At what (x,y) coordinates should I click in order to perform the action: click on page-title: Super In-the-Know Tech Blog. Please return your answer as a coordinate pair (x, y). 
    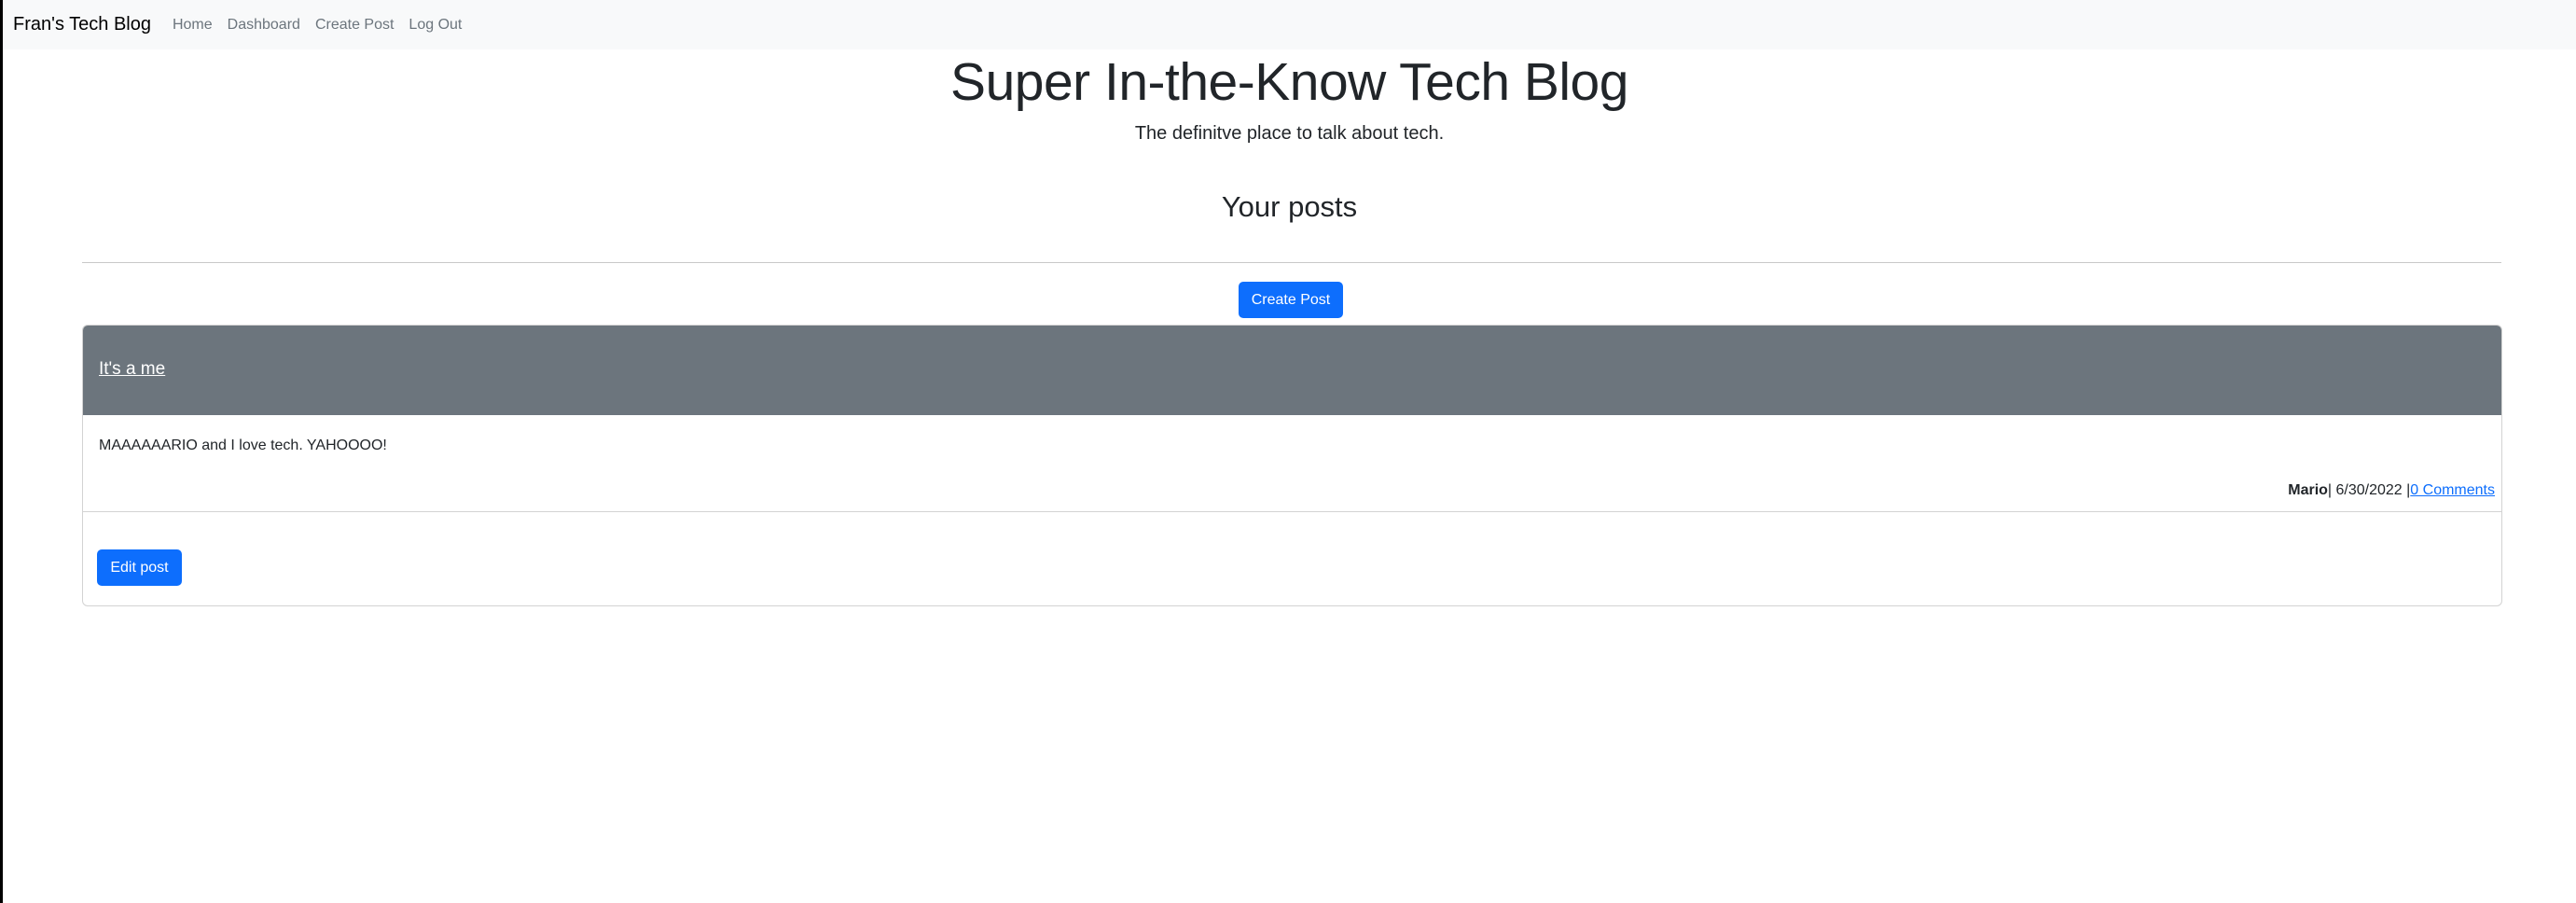
    Looking at the image, I should click on (1289, 82).